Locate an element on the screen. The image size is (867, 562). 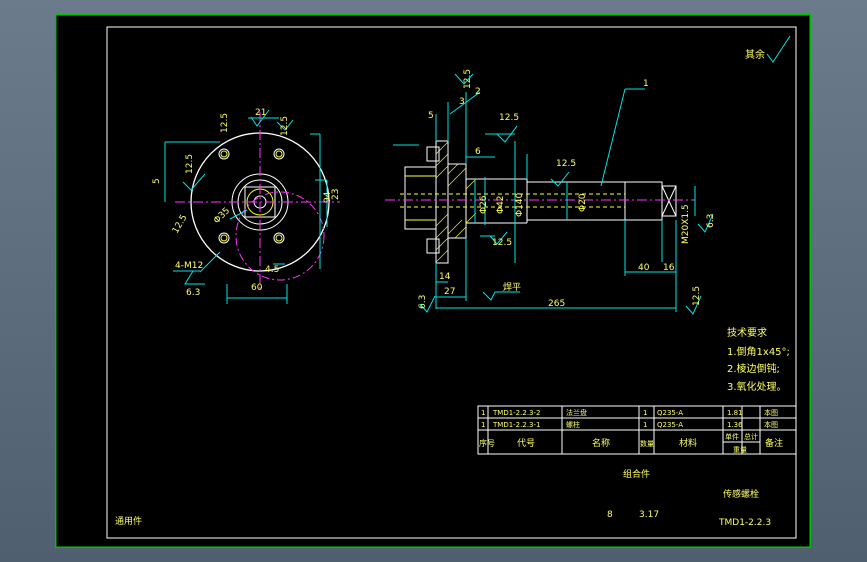
bom-h-unit: 单件 is located at coordinates (732, 436).